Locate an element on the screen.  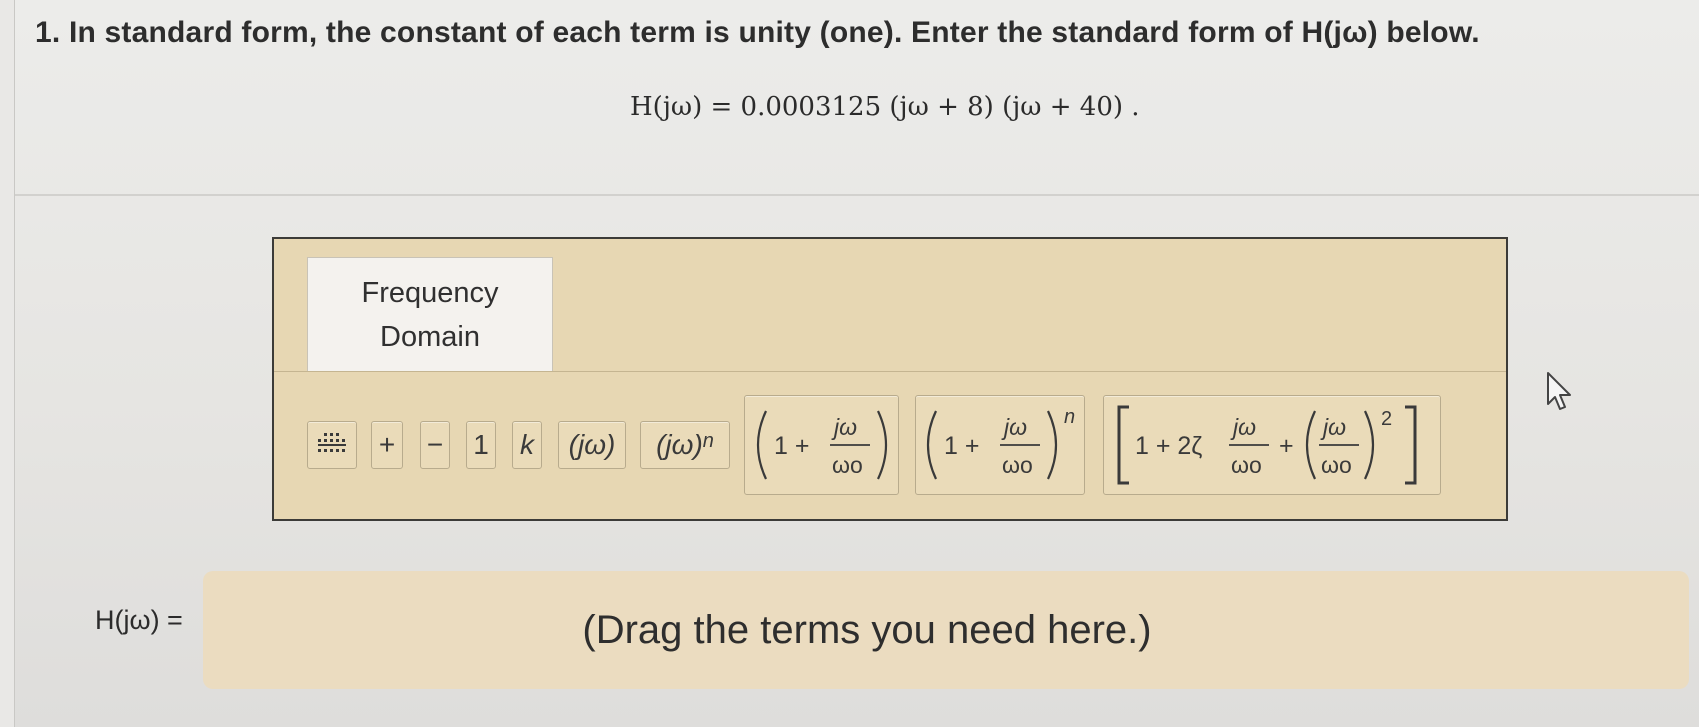
tab-label-line1: Frequency is located at coordinates (430, 292).